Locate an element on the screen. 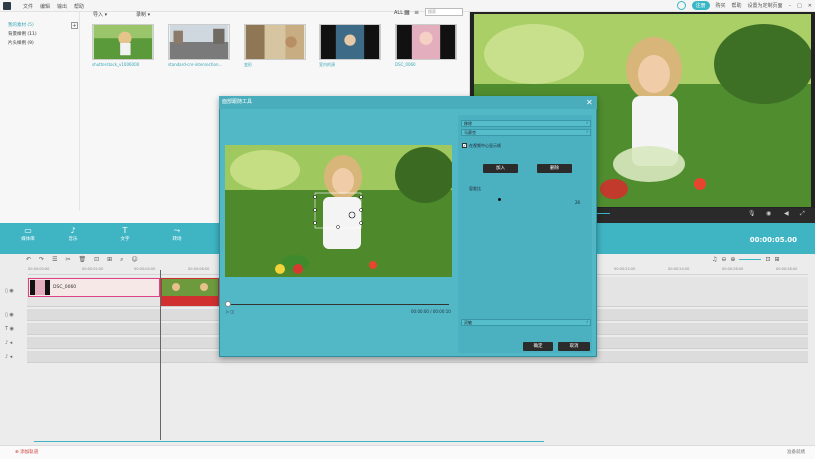  custom-page-link: 设置为定制页面 is located at coordinates (765, 5).